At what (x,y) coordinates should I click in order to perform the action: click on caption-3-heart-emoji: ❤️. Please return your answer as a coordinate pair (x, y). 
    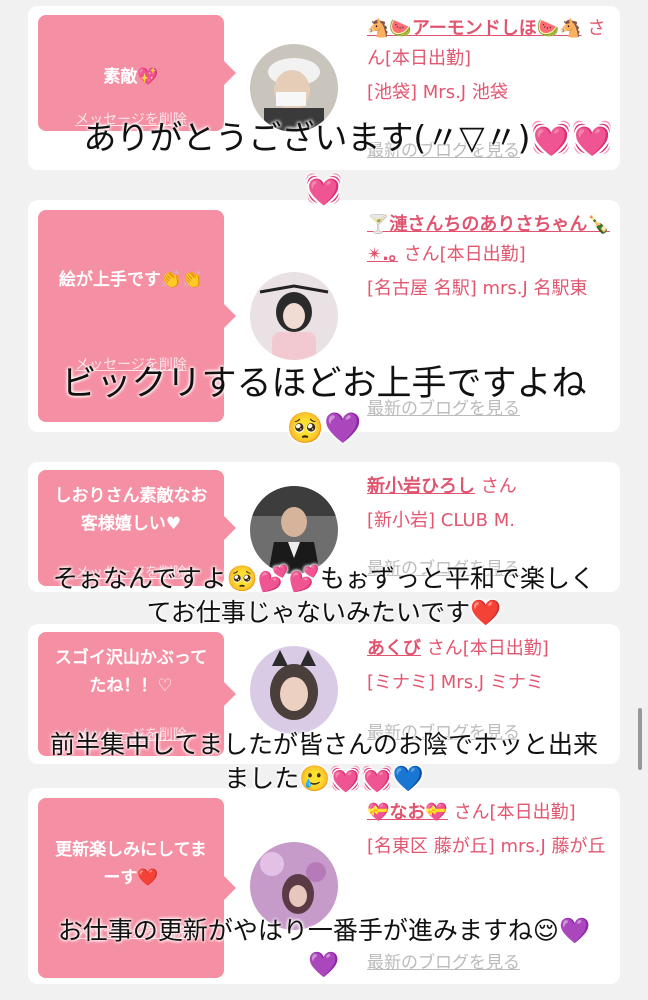
    Looking at the image, I should click on (486, 612).